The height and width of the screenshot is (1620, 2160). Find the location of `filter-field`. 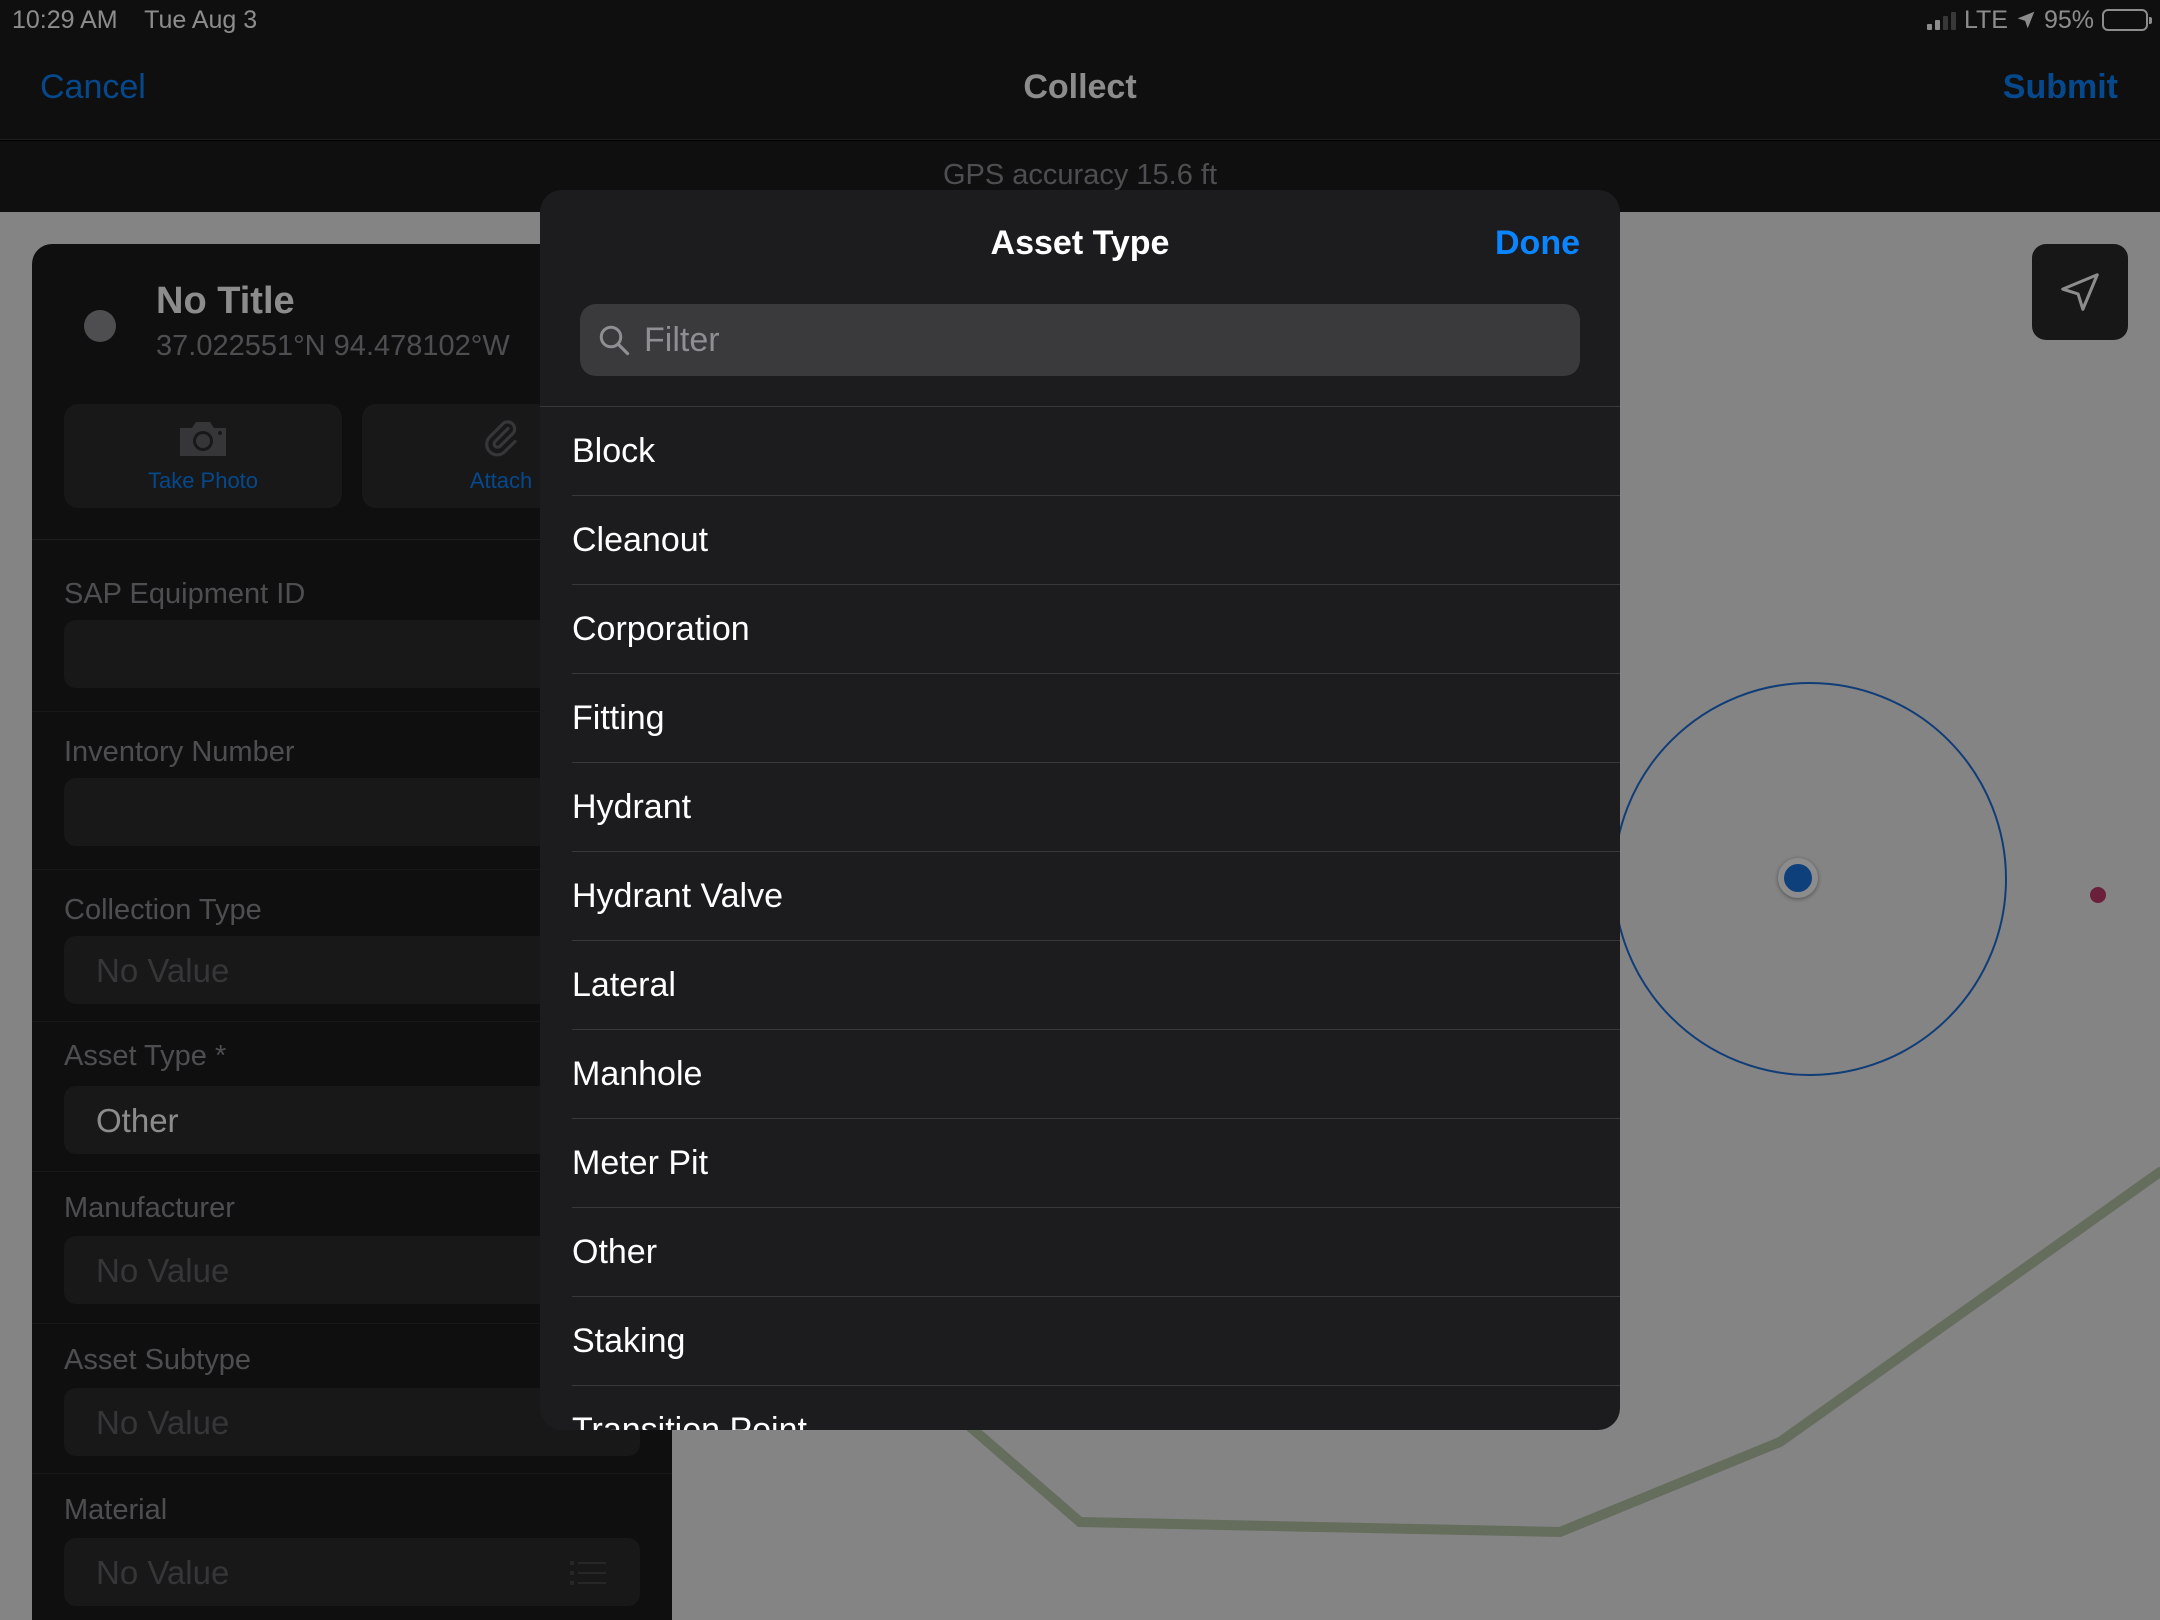

filter-field is located at coordinates (1080, 340).